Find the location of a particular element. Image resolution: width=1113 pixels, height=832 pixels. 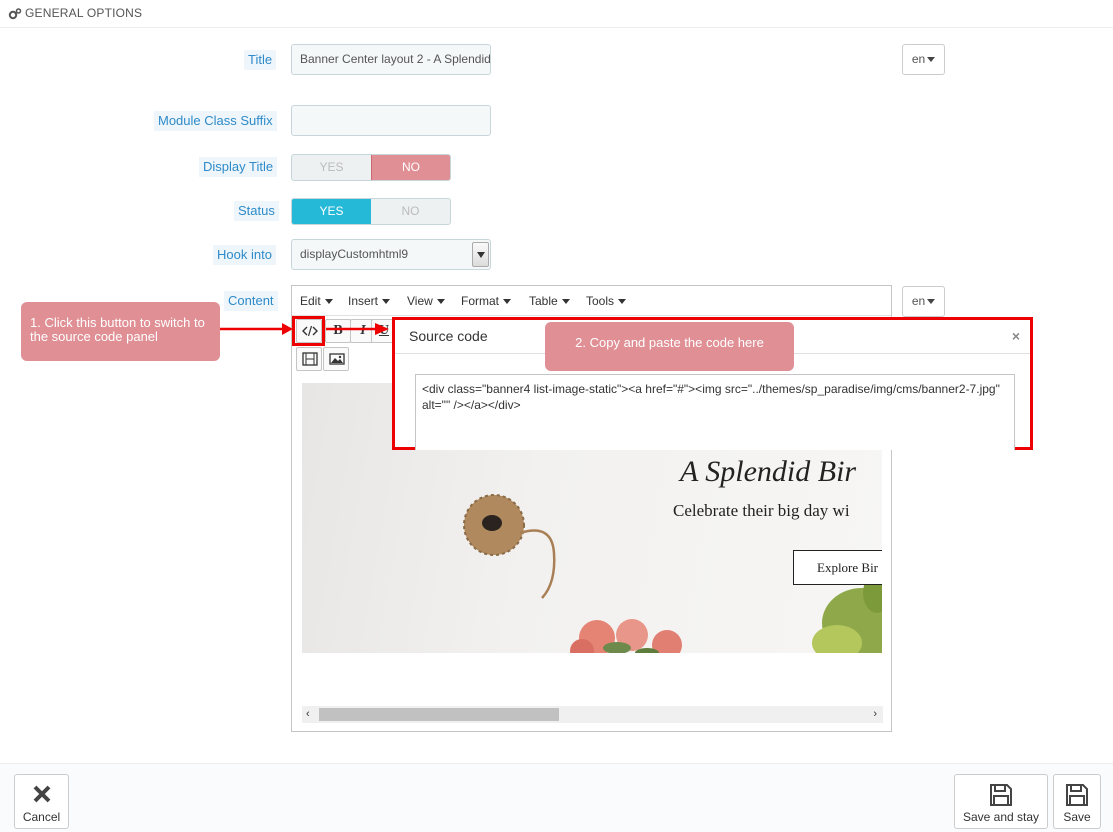

display-title-yes-option: YES is located at coordinates (331, 167).